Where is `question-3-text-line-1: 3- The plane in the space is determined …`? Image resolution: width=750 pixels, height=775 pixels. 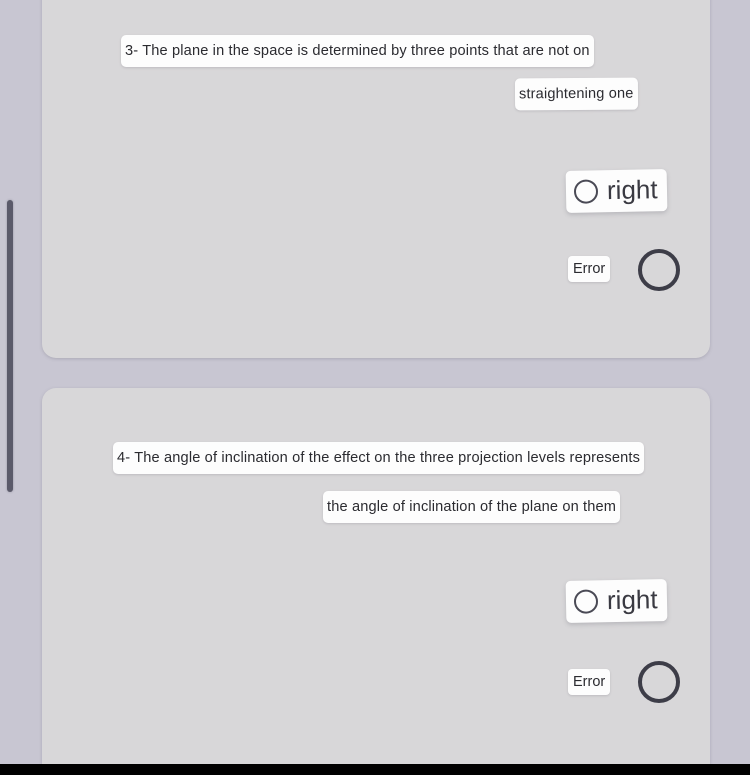
question-3-text-line-1: 3- The plane in the space is determined … is located at coordinates (357, 51).